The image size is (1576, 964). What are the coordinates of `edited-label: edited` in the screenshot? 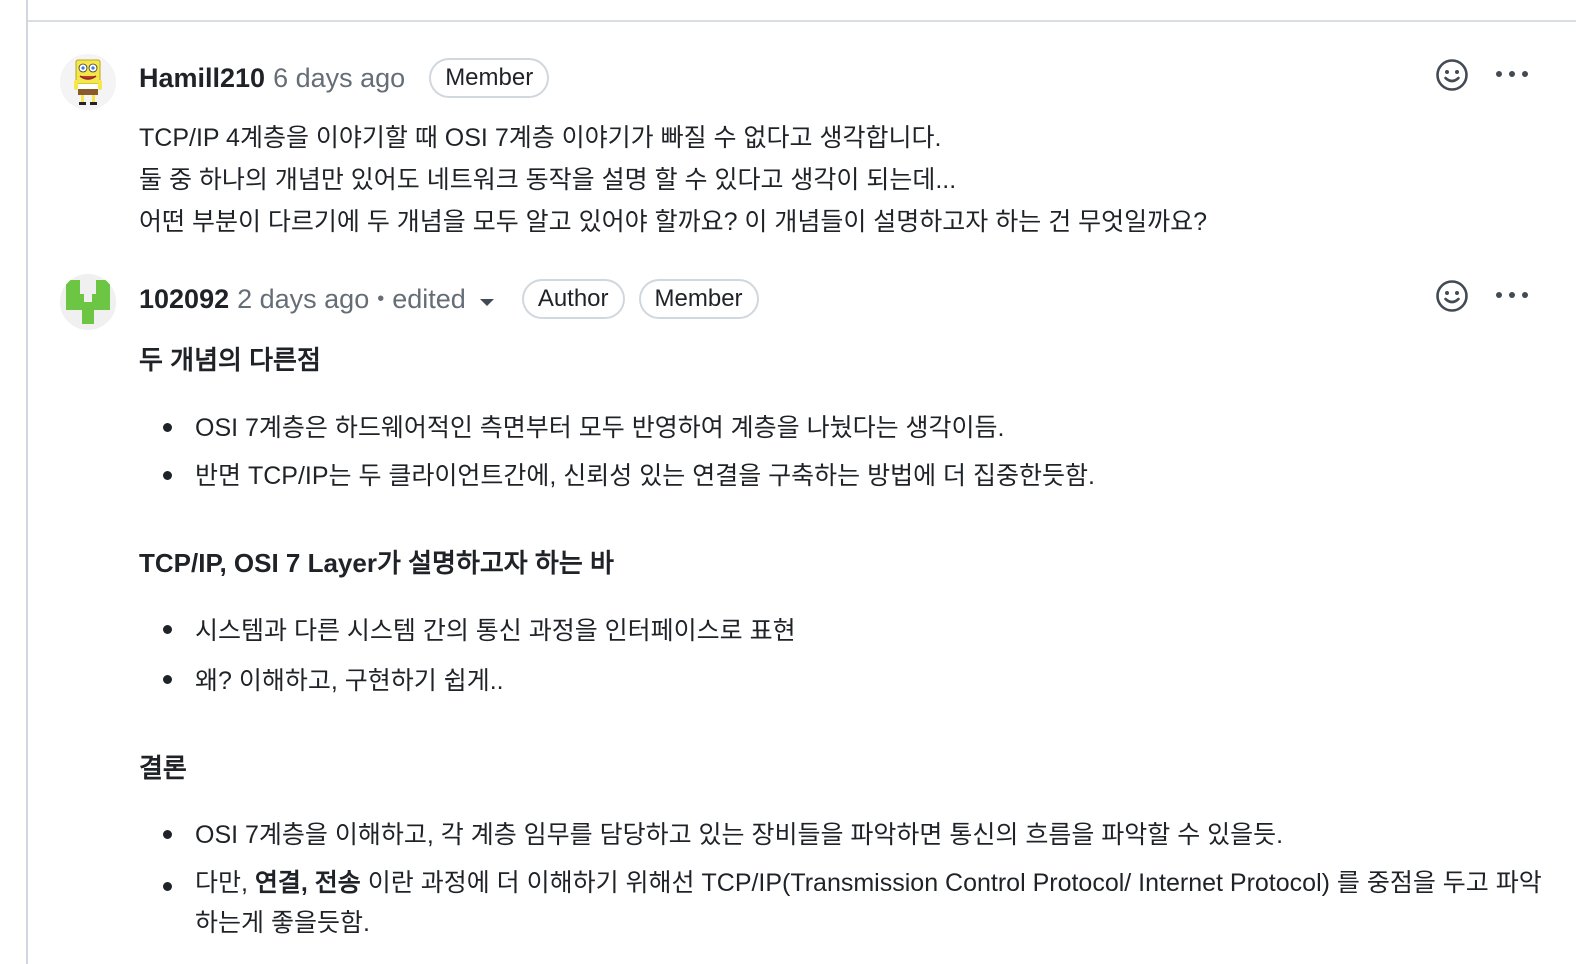 It's located at (429, 299).